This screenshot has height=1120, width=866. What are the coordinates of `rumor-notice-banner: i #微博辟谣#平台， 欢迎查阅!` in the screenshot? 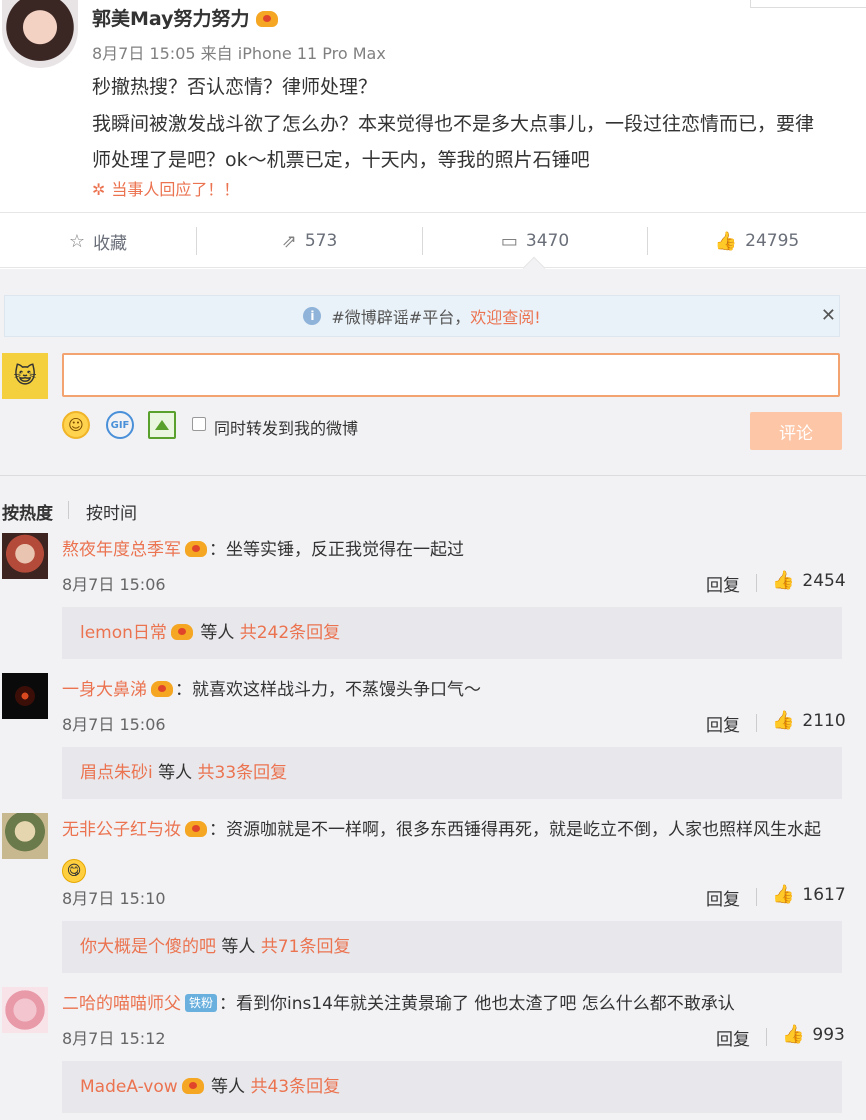 It's located at (422, 316).